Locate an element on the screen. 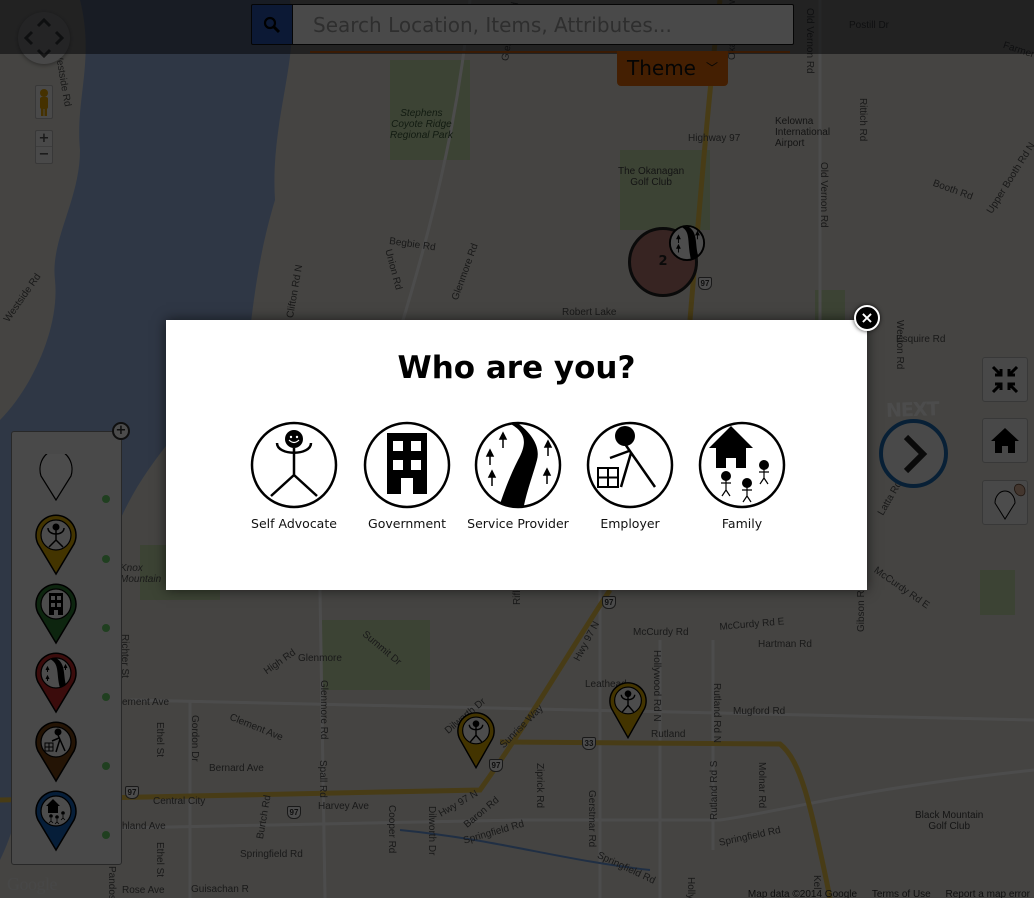  choice-family: Family is located at coordinates (742, 475).